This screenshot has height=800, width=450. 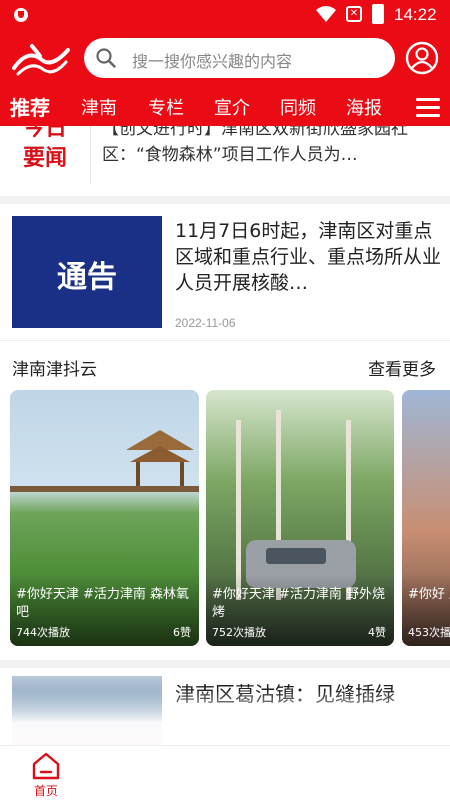 What do you see at coordinates (87, 277) in the screenshot?
I see `notice-thumbnail-text: 通告` at bounding box center [87, 277].